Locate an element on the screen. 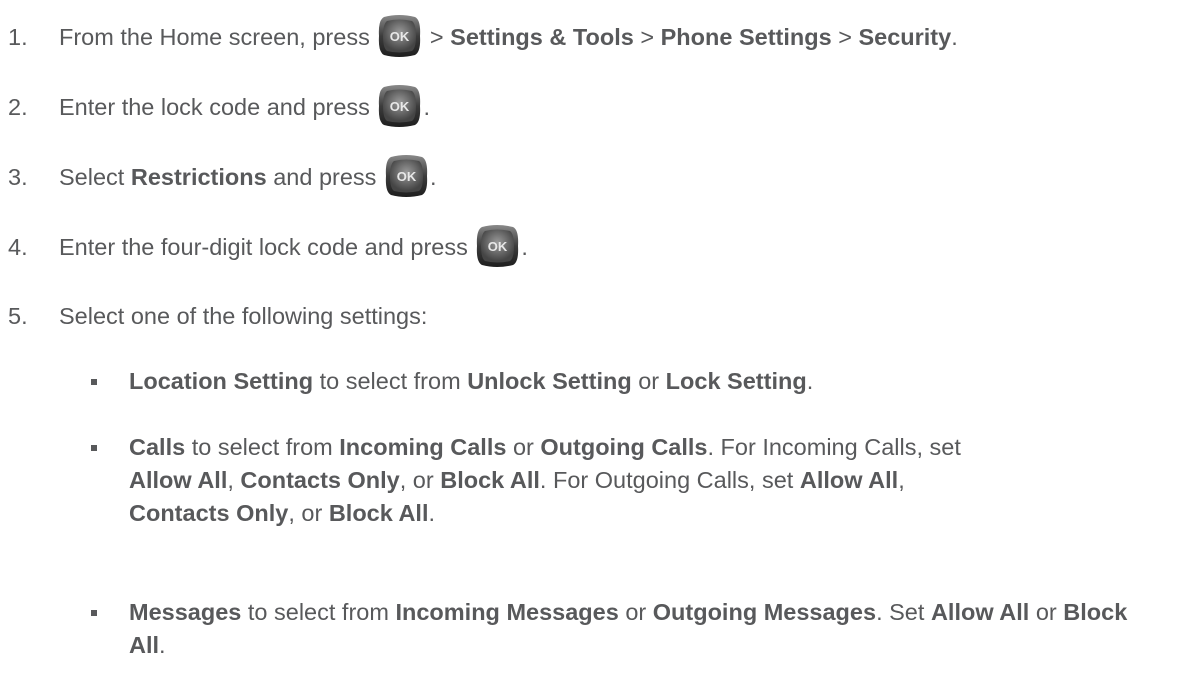 This screenshot has height=686, width=1193. option-name: Unlock Setting is located at coordinates (549, 381).